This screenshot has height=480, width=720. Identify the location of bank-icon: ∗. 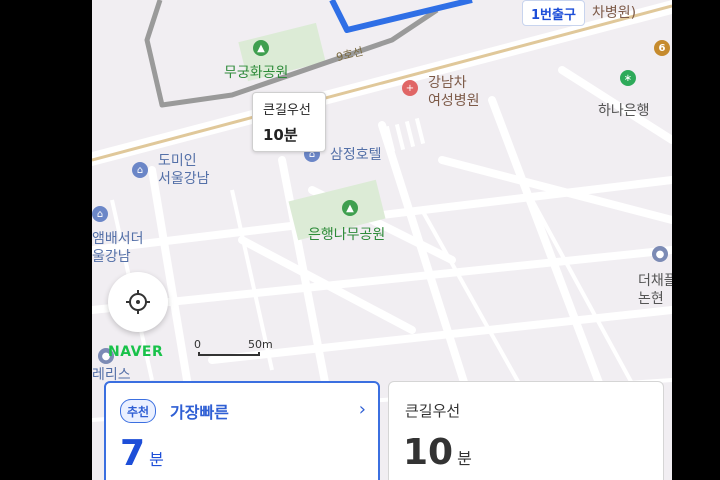
(628, 78).